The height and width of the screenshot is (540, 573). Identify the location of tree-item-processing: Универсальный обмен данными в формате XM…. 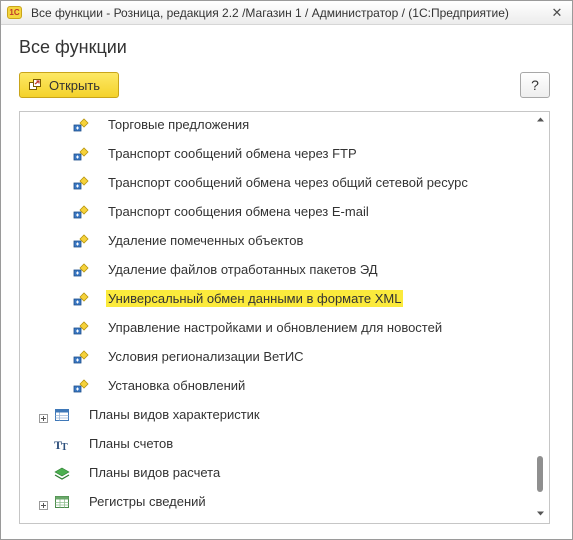
(275, 299).